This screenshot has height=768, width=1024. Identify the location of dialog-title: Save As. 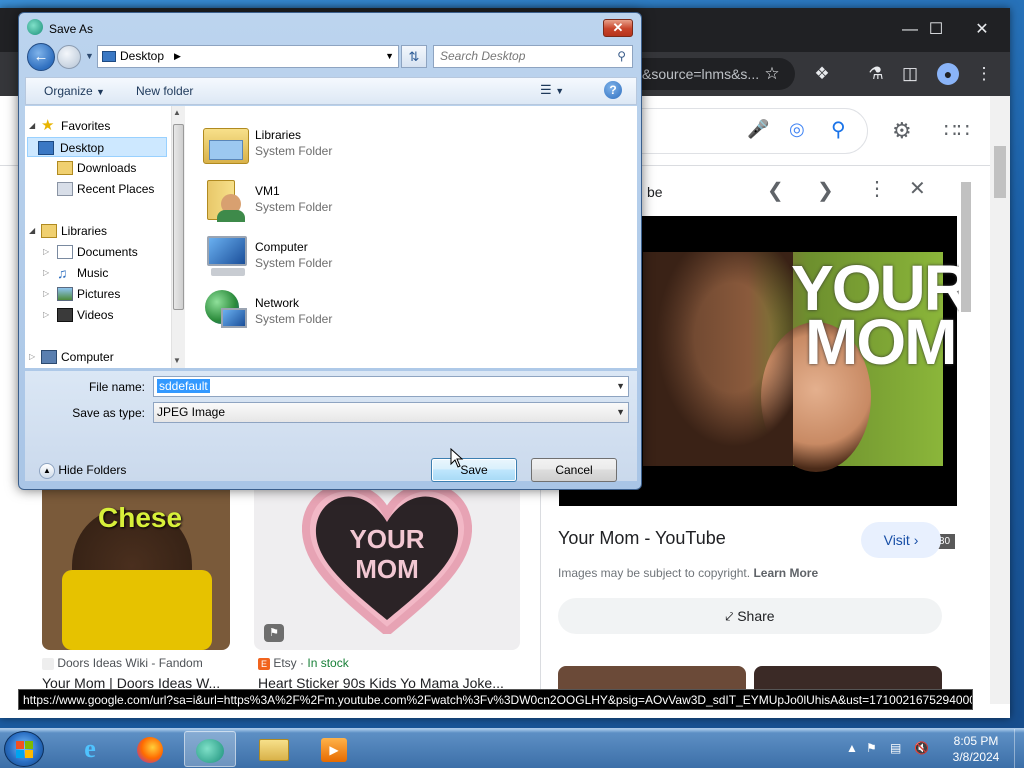
(71, 29).